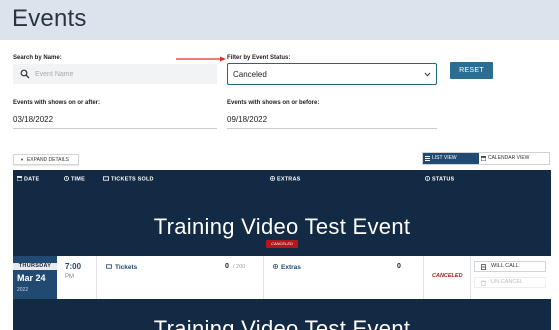 The height and width of the screenshot is (330, 559). I want to click on caret-down-icon: ▼, so click(22, 159).